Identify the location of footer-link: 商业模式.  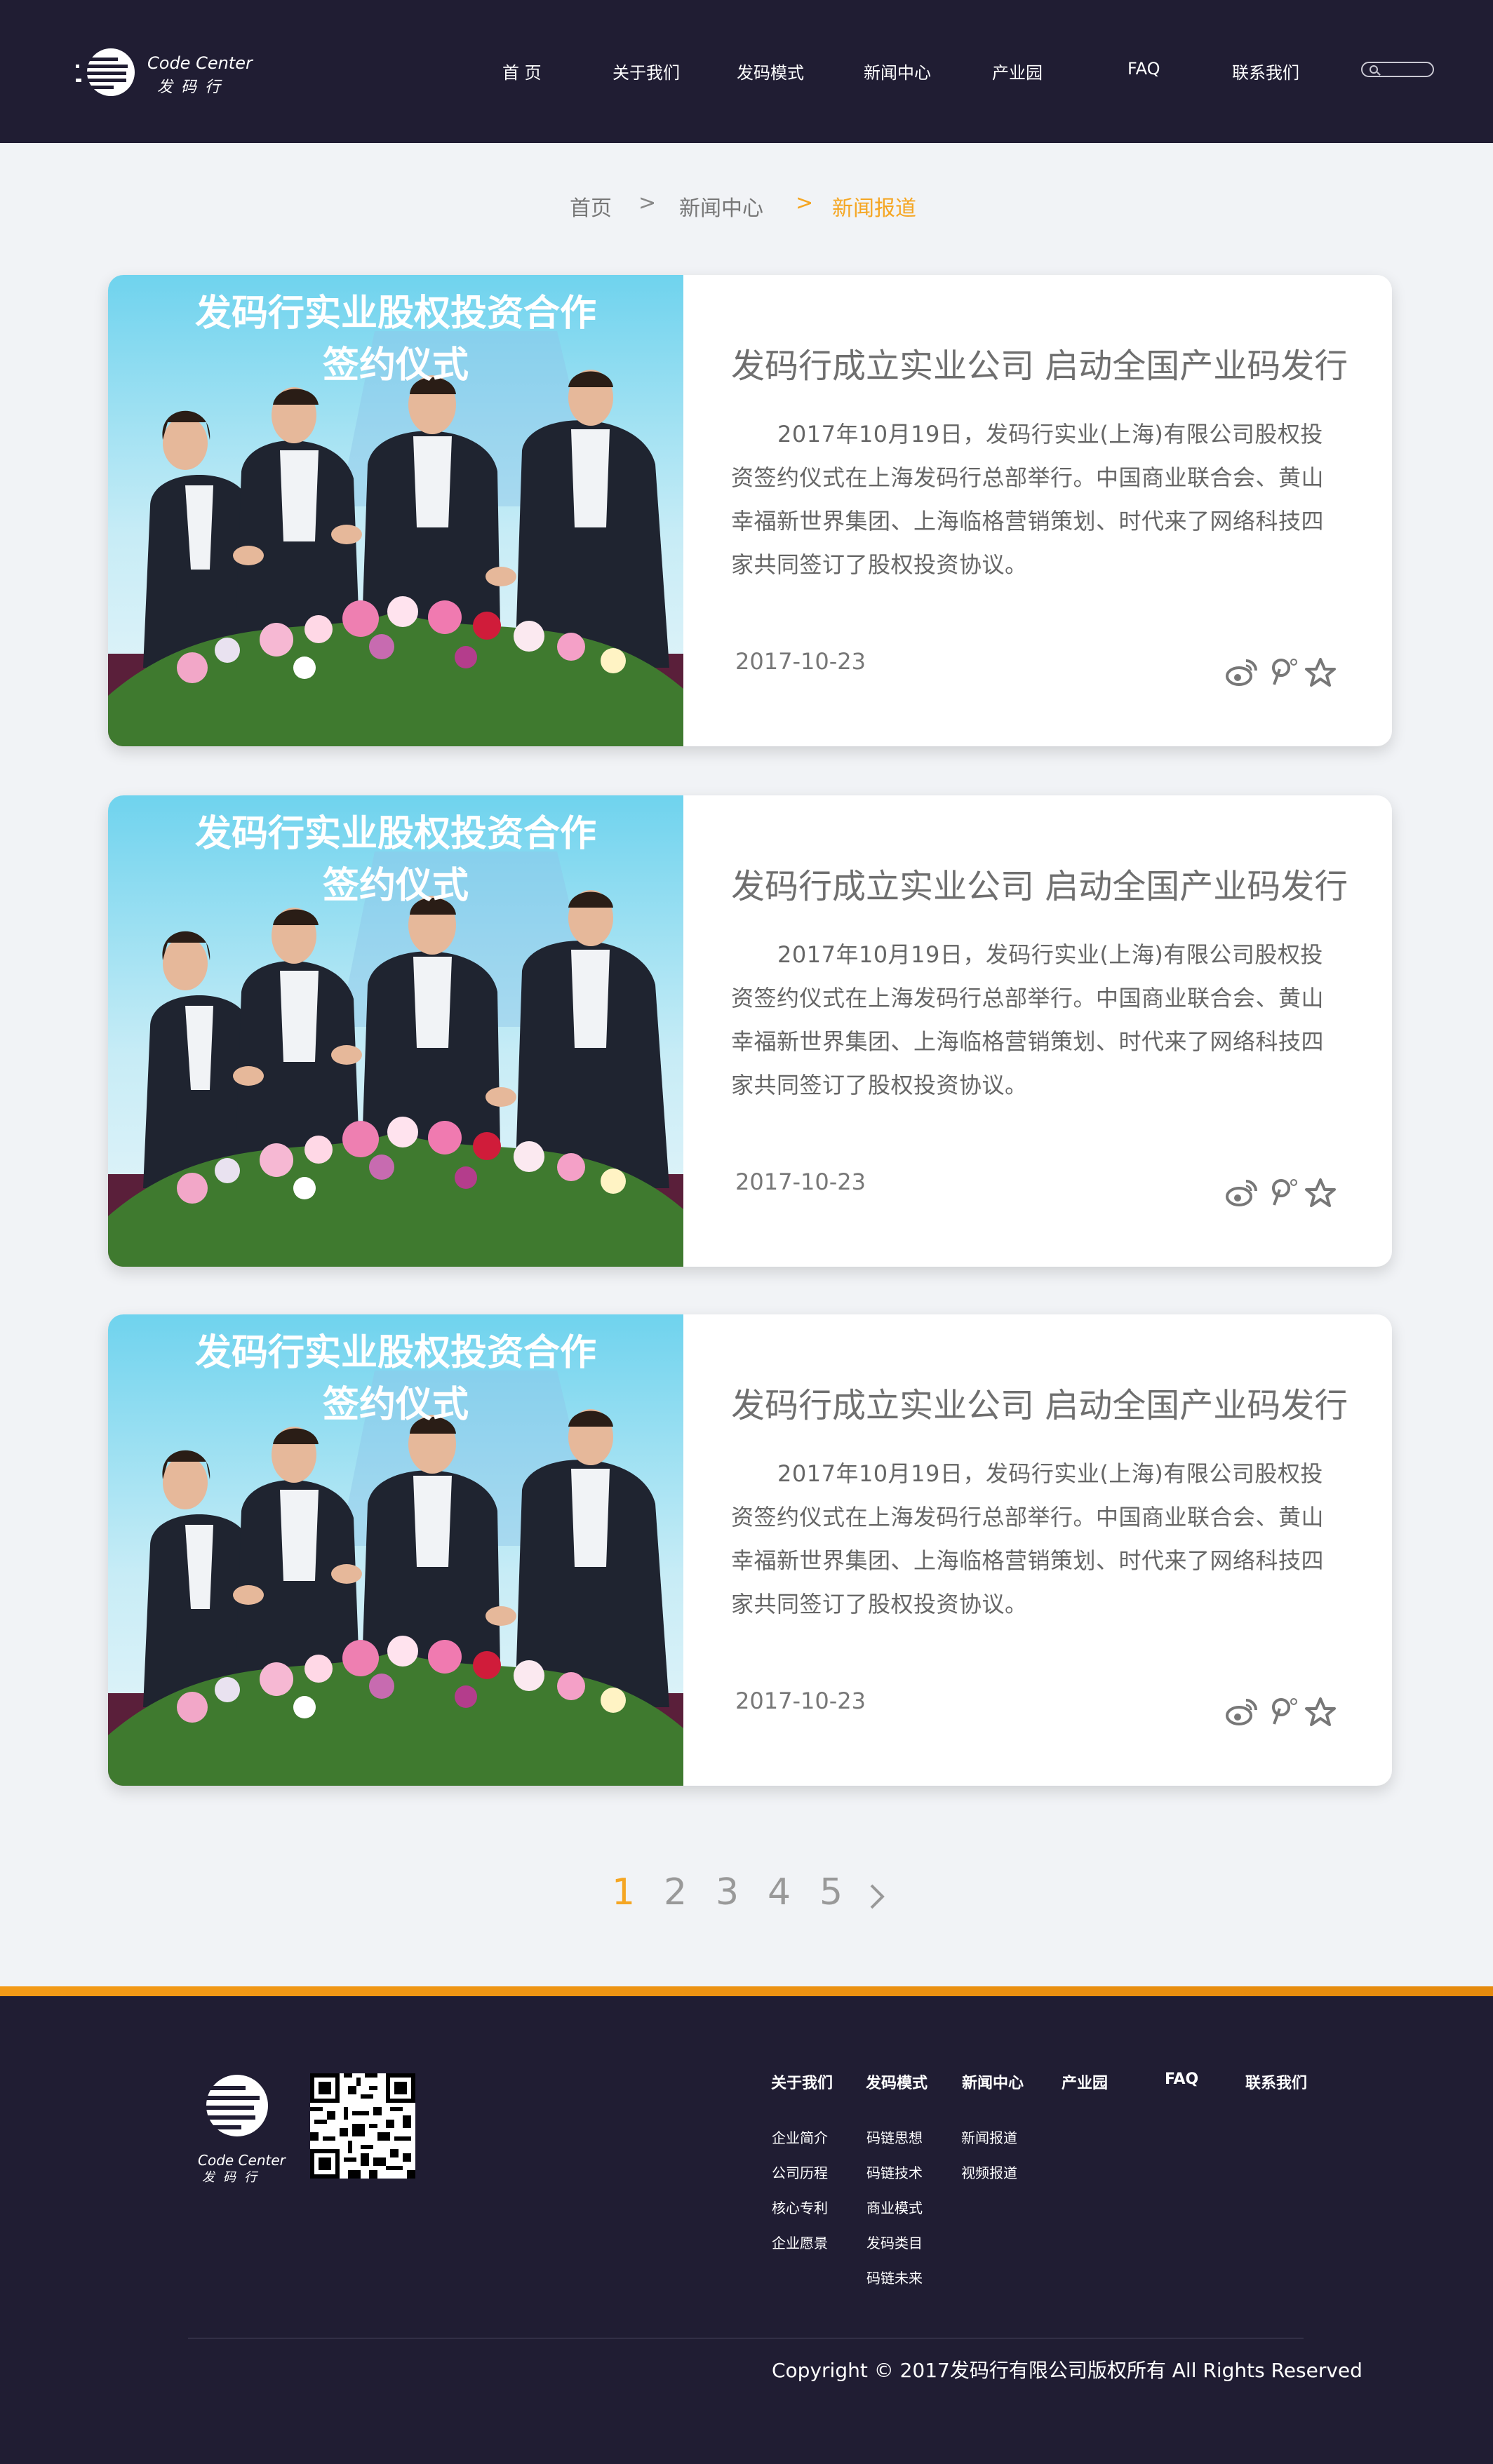
(895, 2207).